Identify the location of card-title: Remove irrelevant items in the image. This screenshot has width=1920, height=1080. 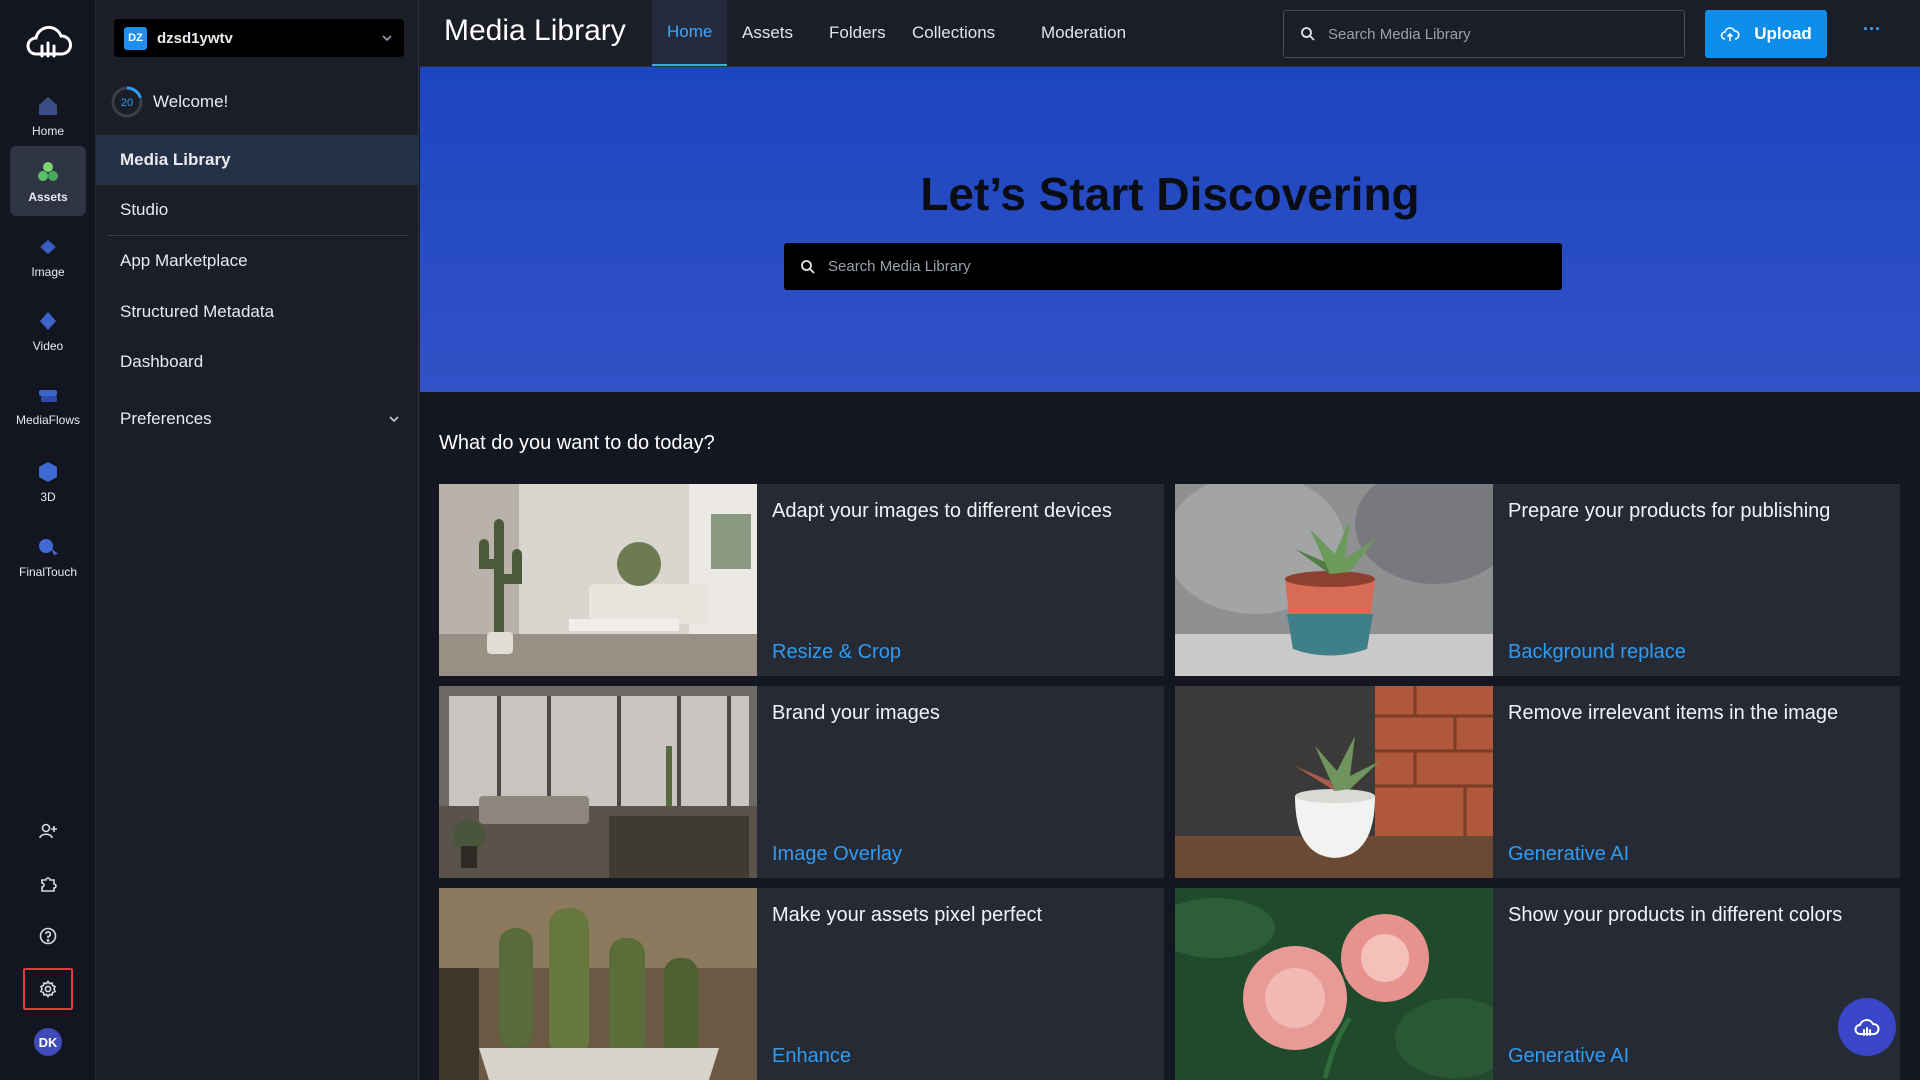
(1673, 713).